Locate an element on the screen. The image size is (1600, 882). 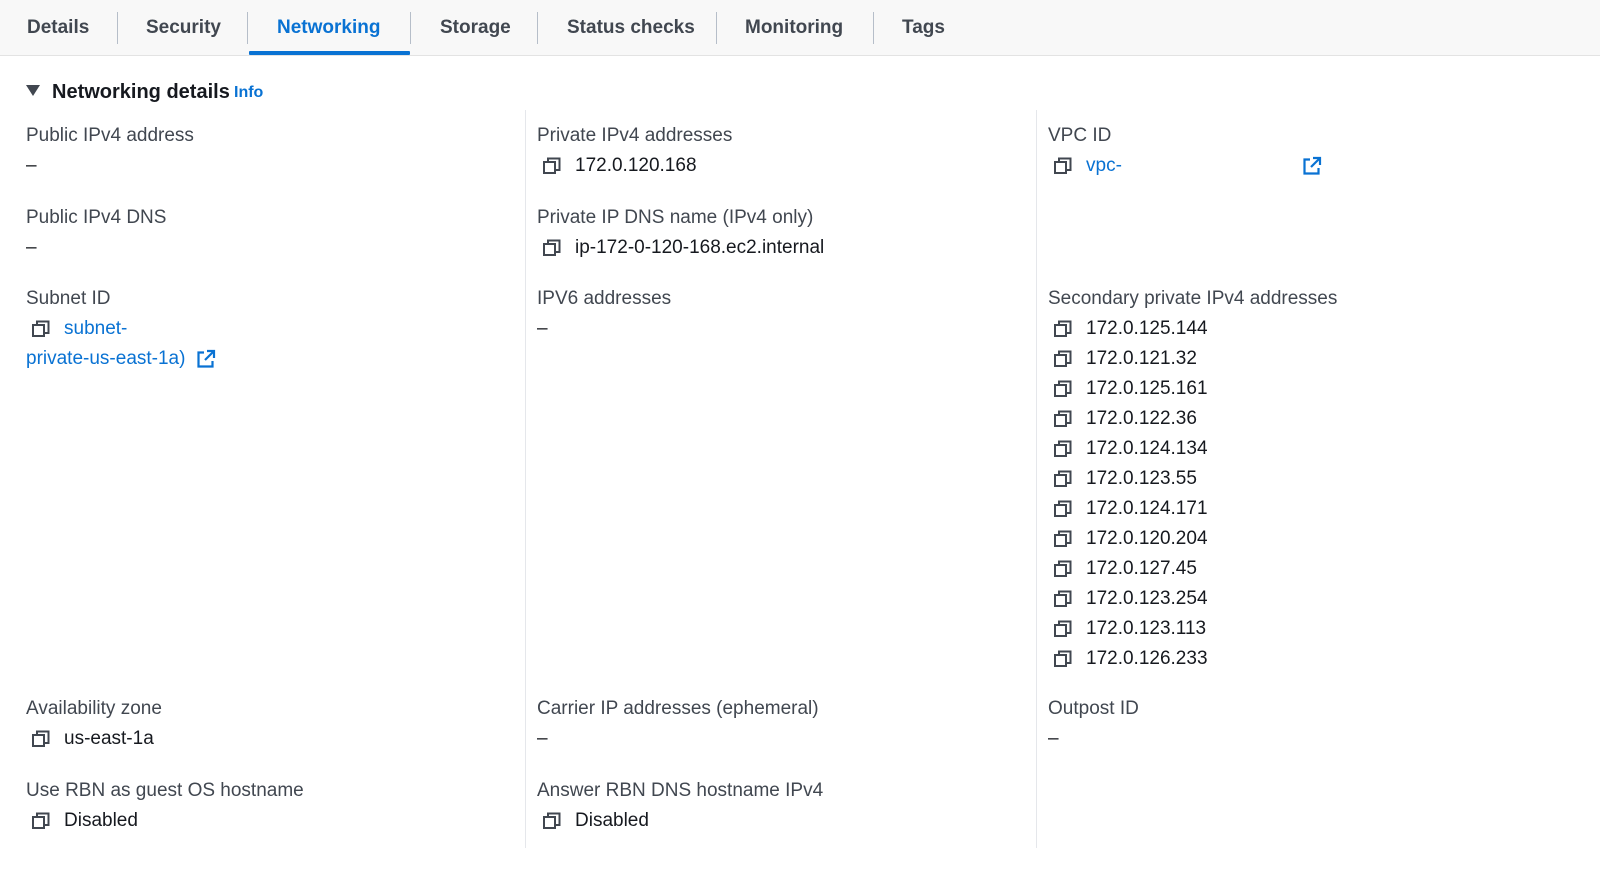
outpost-id-value: – is located at coordinates (1053, 738).